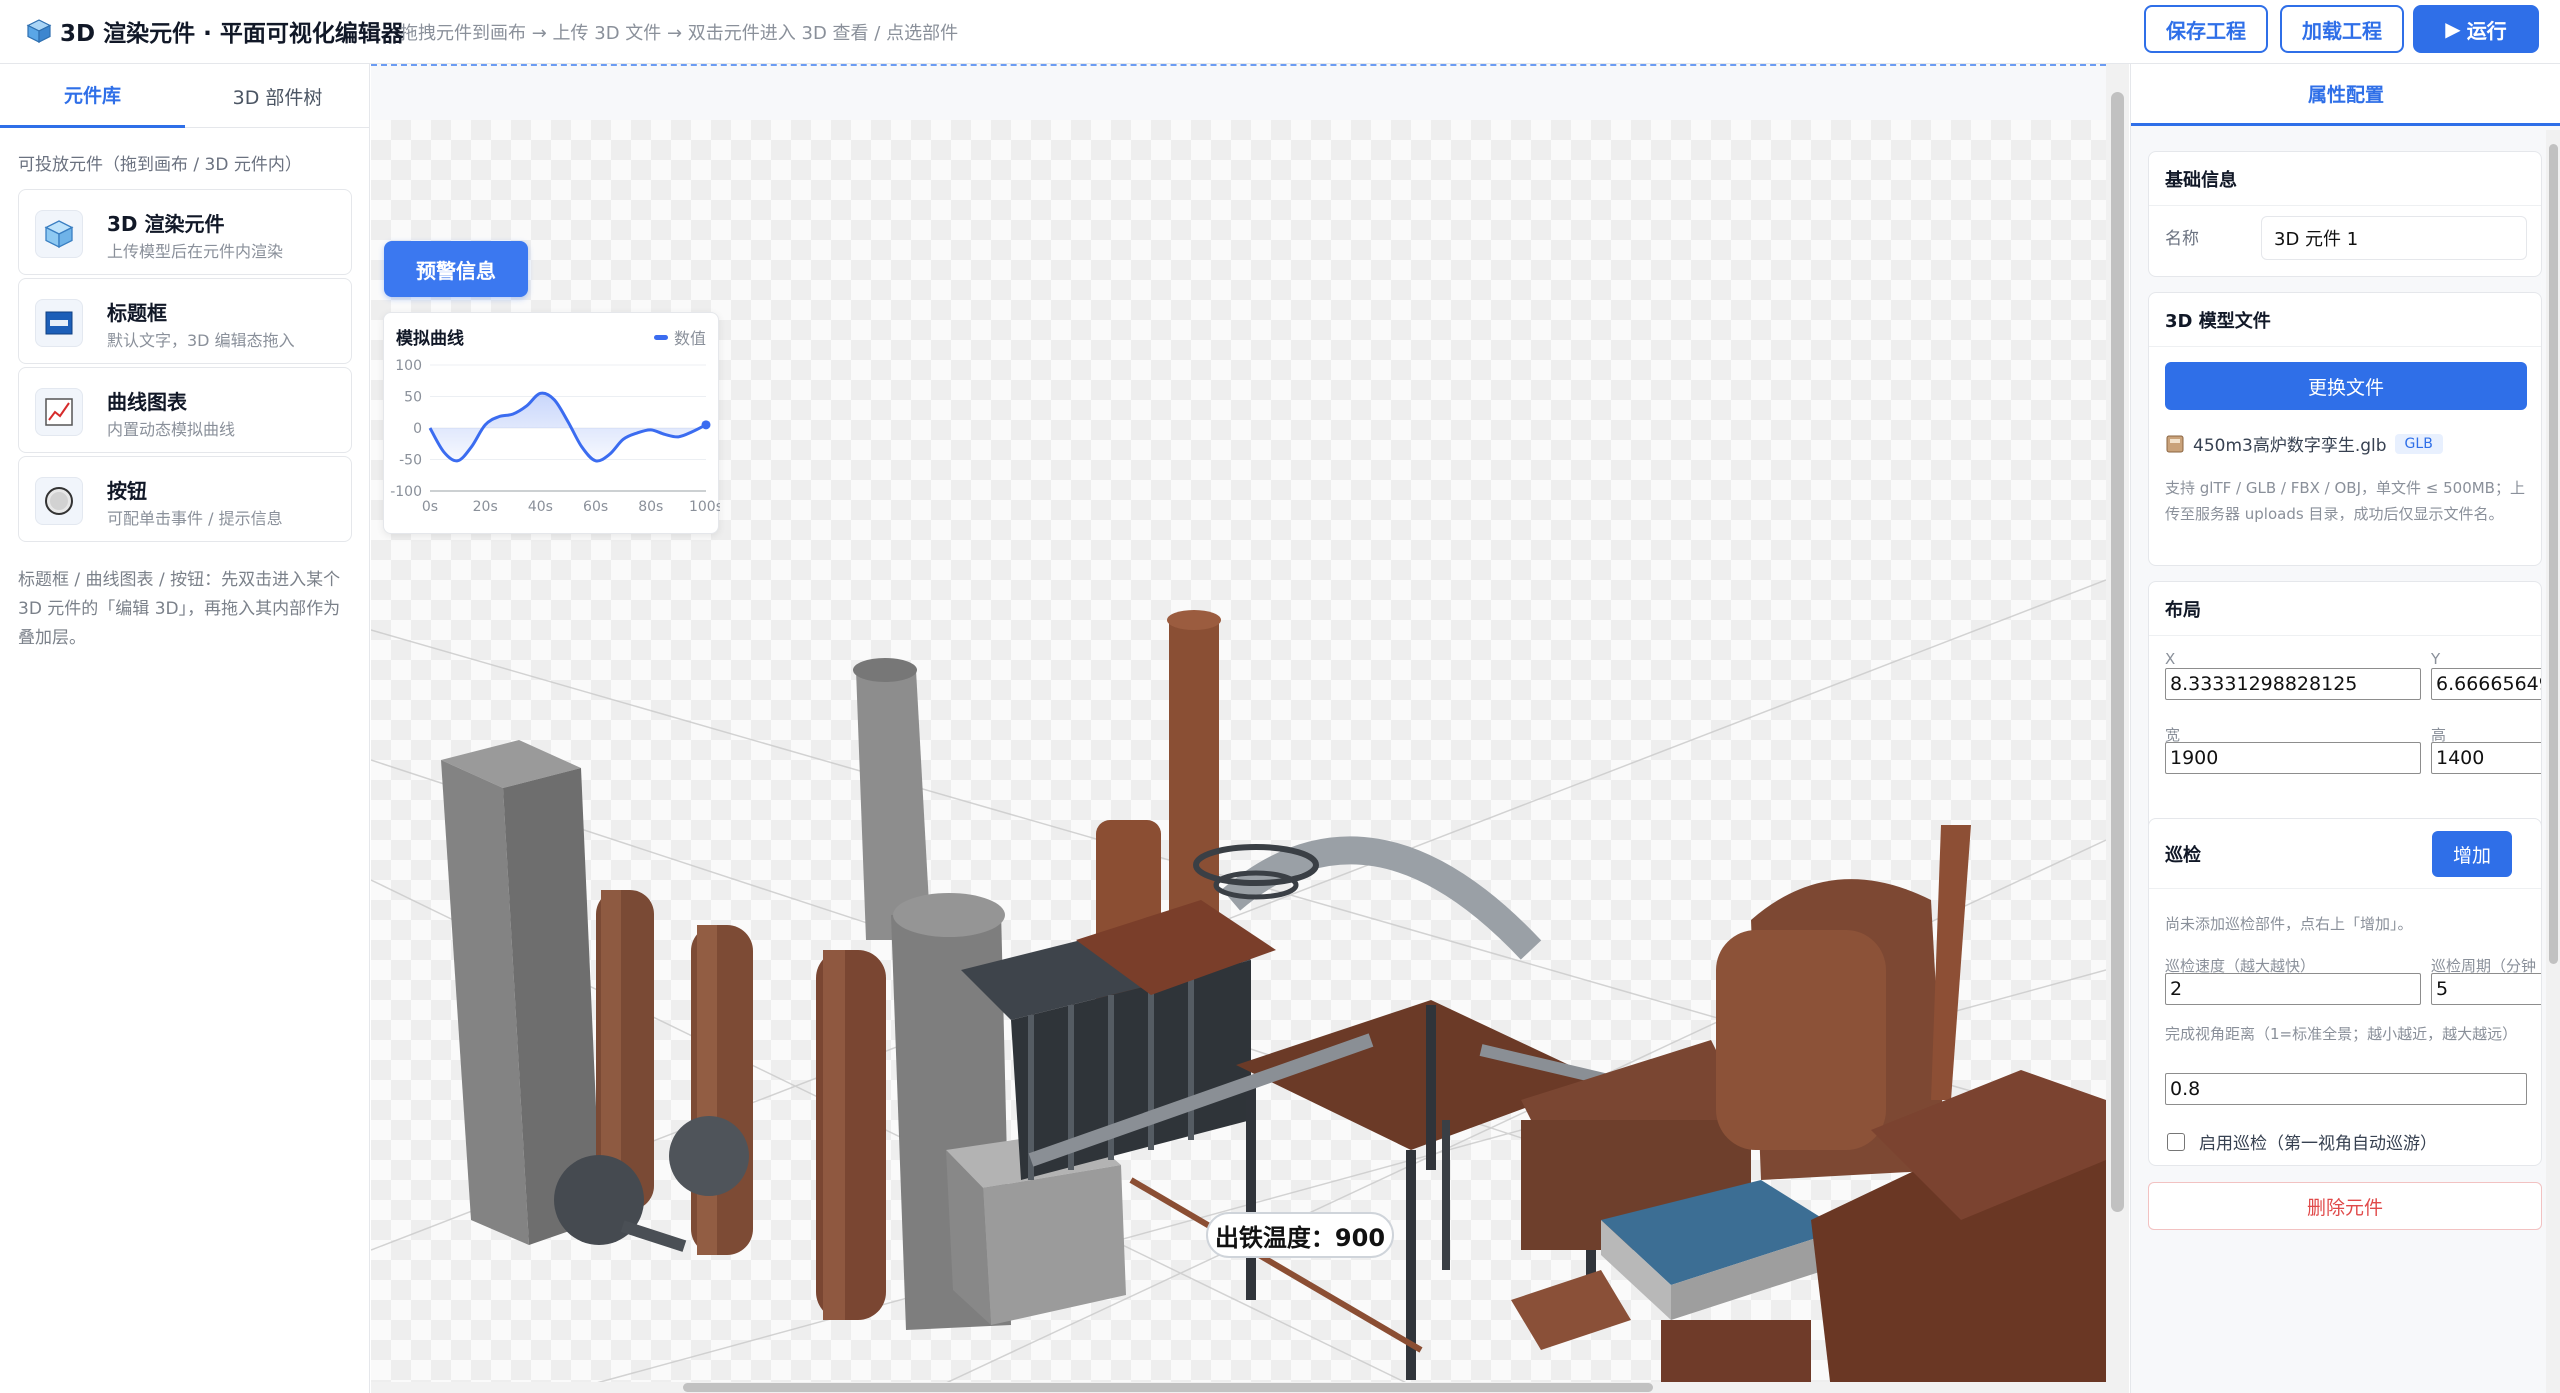 The height and width of the screenshot is (1393, 2560). Describe the element at coordinates (92, 96) in the screenshot. I see `tab-component-library: 元件库` at that location.